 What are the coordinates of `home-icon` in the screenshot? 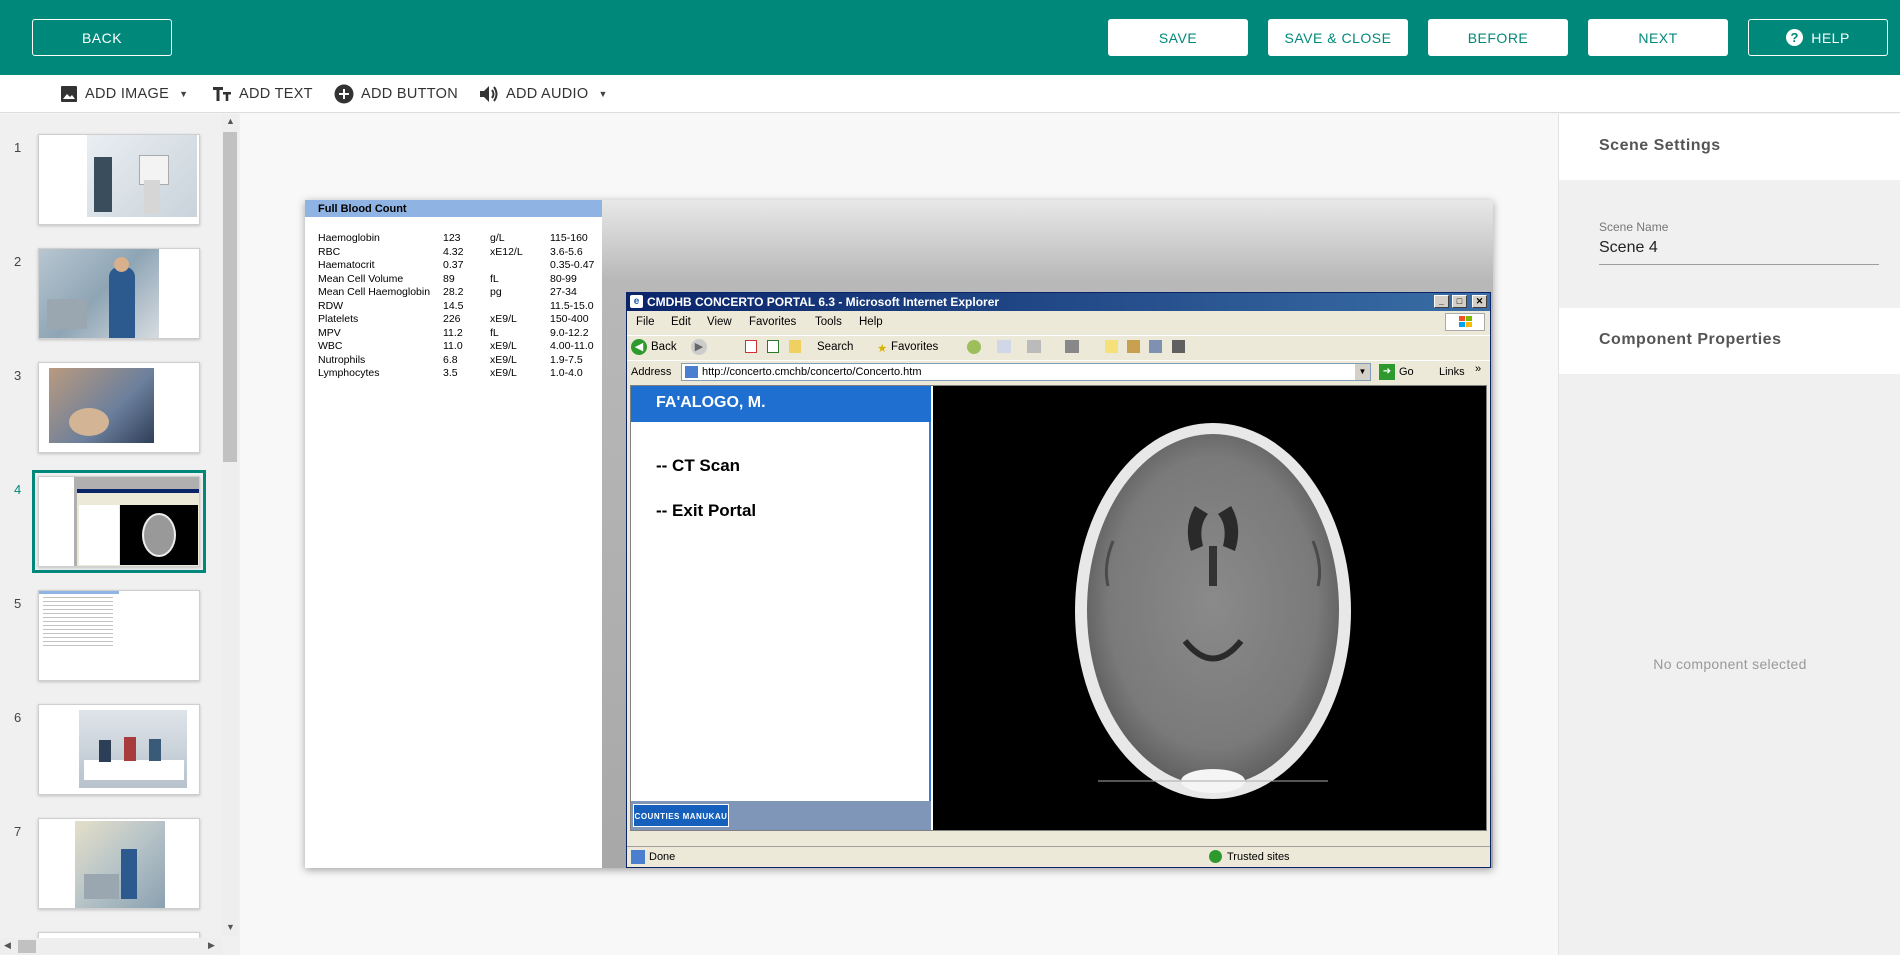 It's located at (795, 346).